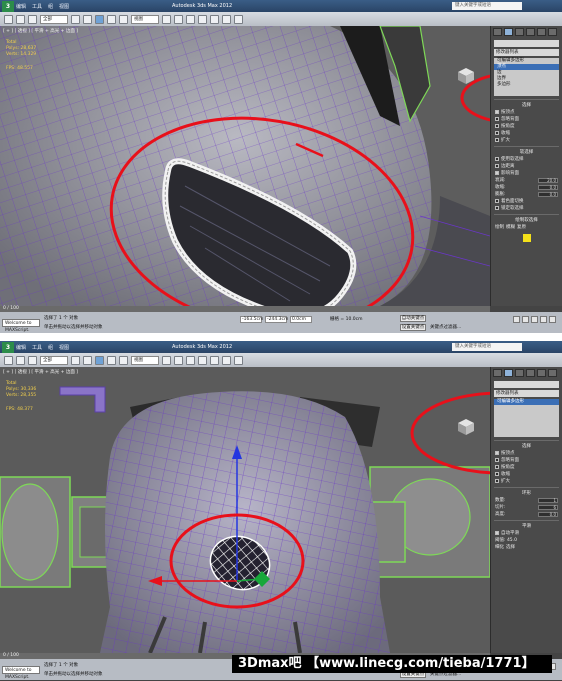 Image resolution: width=562 pixels, height=681 pixels. What do you see at coordinates (526, 402) in the screenshot?
I see `stack-item: 可编辑多边形` at bounding box center [526, 402].